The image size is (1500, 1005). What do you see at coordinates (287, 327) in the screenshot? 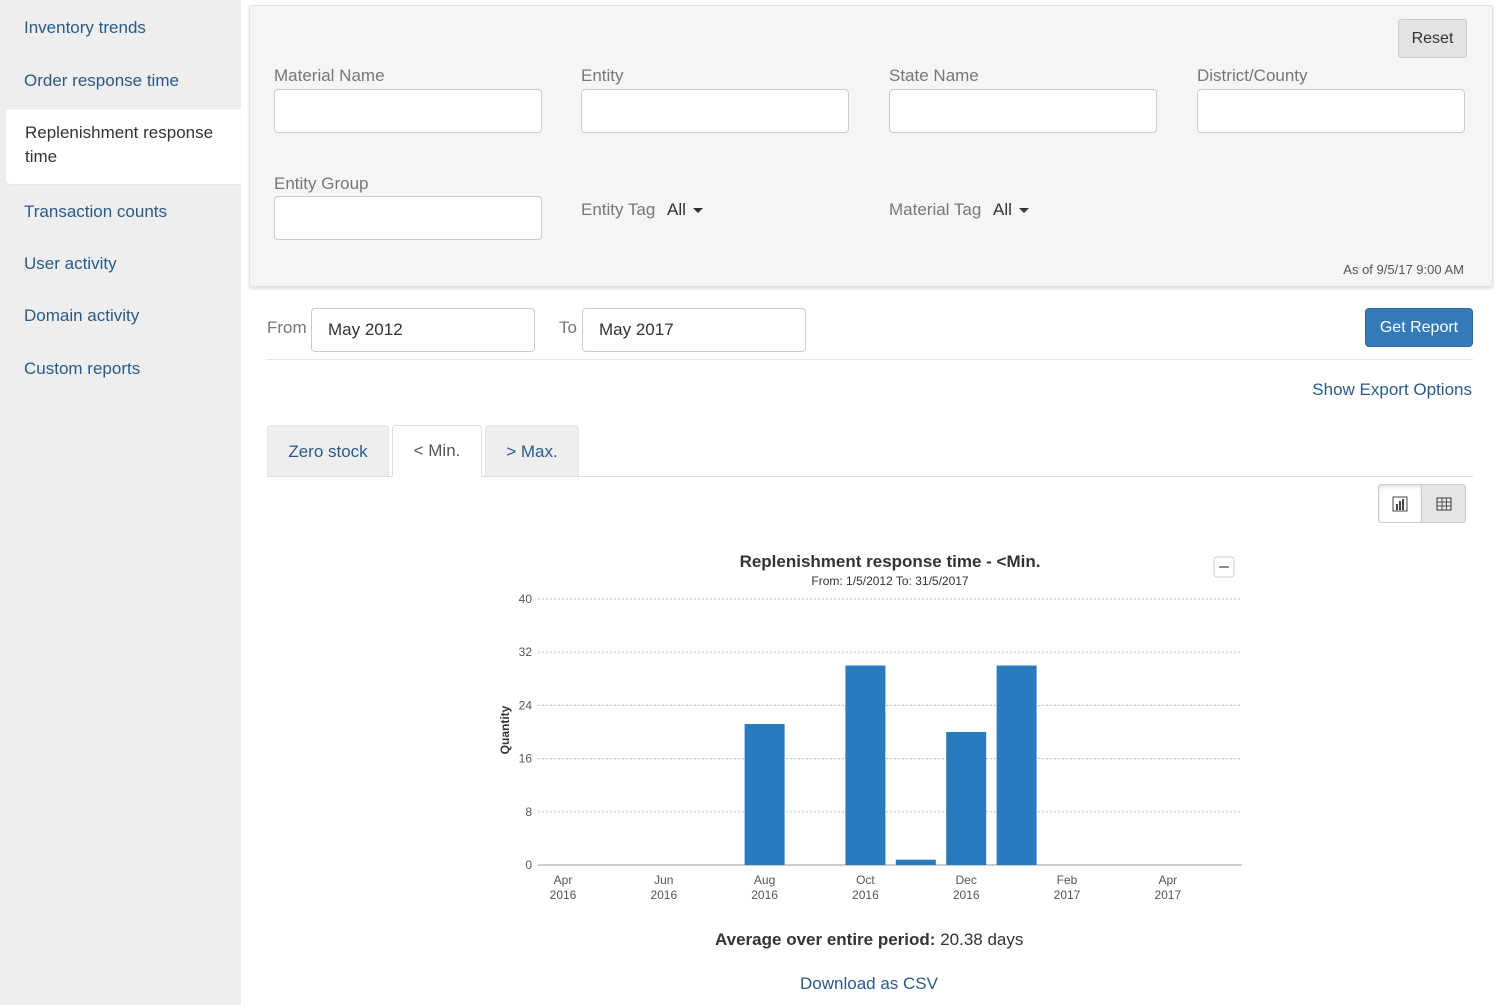
I see `from-label: From` at bounding box center [287, 327].